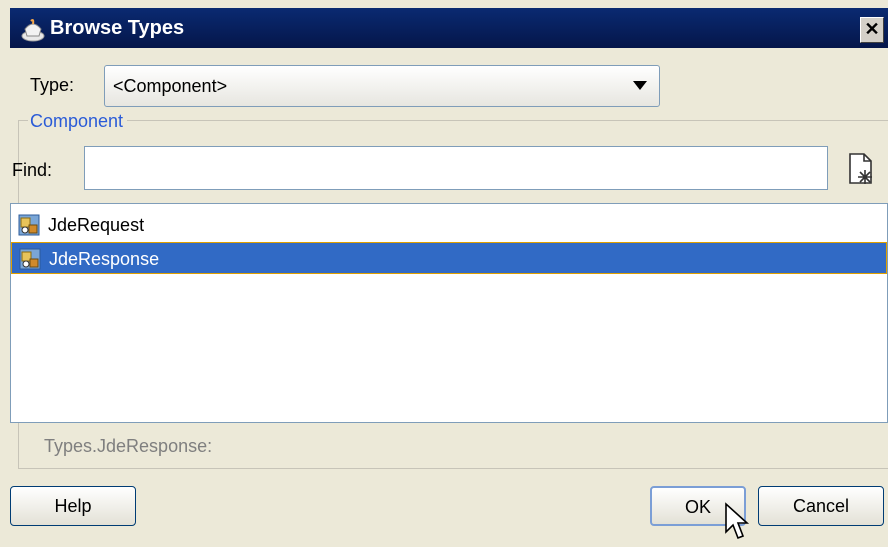 Image resolution: width=888 pixels, height=547 pixels. I want to click on list-item-label: JdeRequest, so click(96, 225).